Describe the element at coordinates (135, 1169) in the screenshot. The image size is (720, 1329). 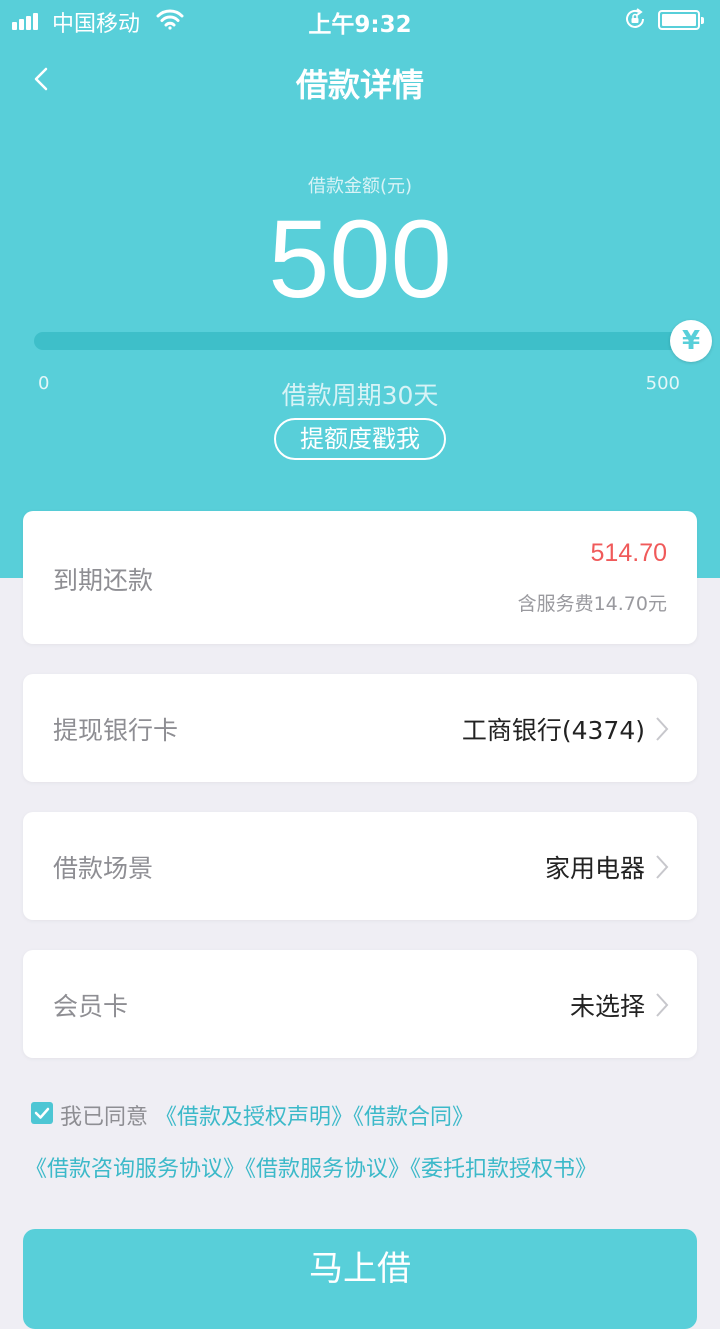
I see `link-consulting-agreement: 《借款咨询服务协议》` at that location.